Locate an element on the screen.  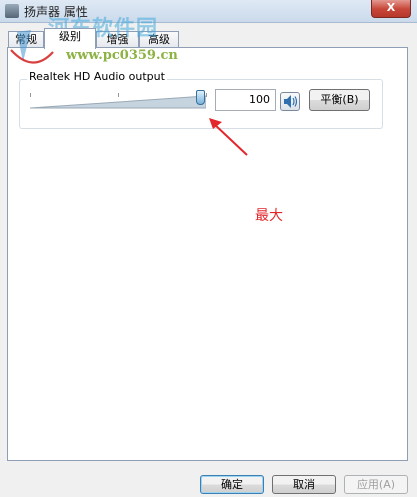
annotation-arrow is located at coordinates (228, 137).